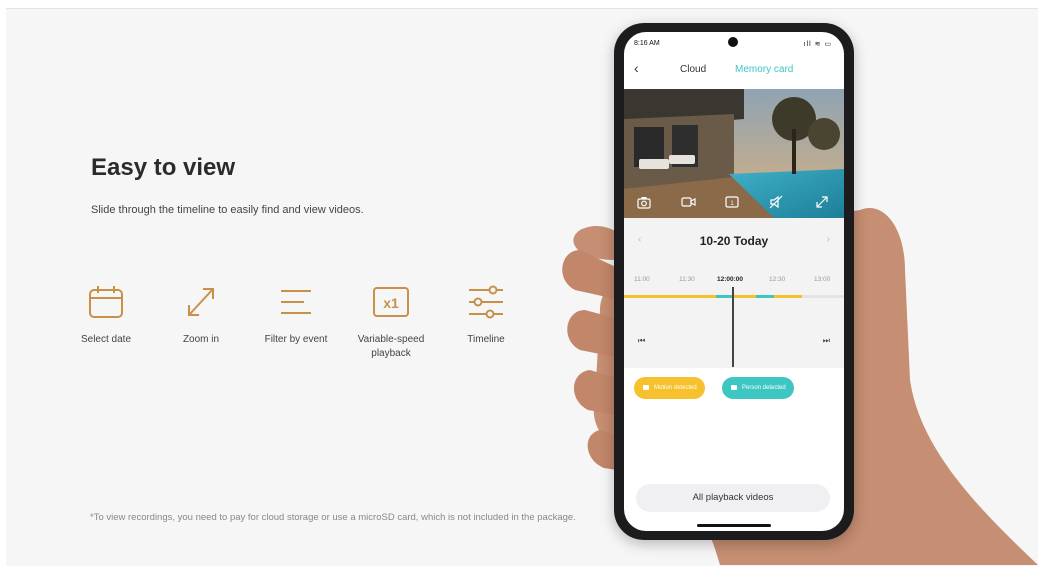 The height and width of the screenshot is (566, 1038). I want to click on date-selector: ‹ 10-20 Today ›, so click(734, 242).